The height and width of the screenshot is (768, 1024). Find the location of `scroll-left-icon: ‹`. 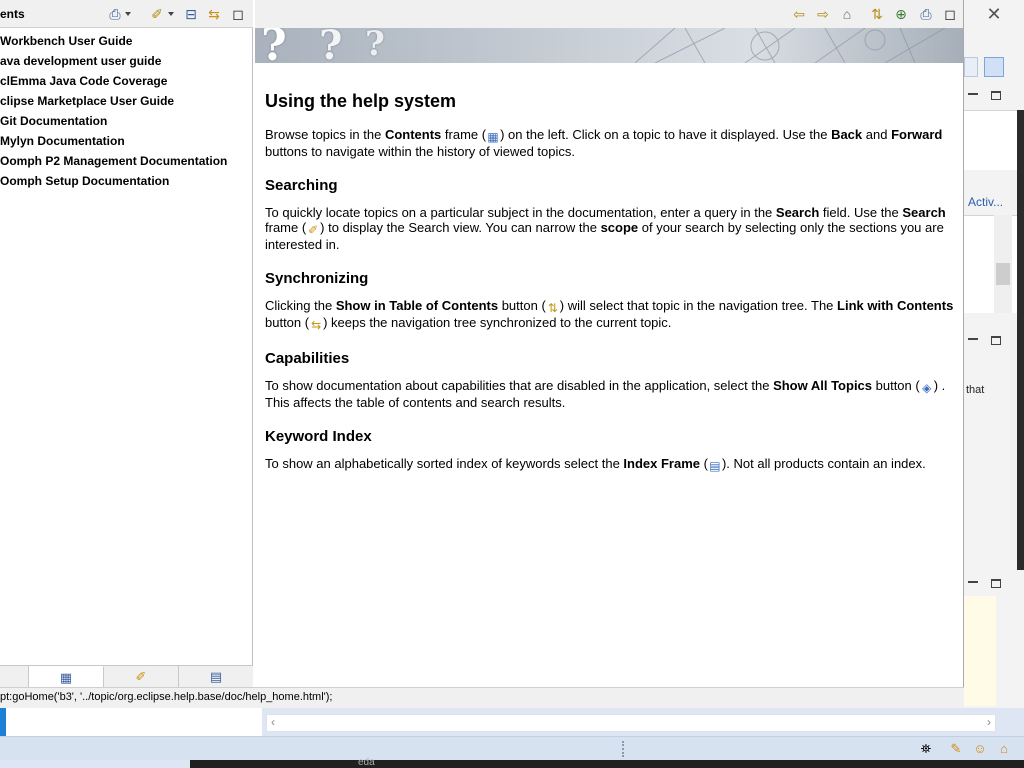

scroll-left-icon: ‹ is located at coordinates (273, 722).